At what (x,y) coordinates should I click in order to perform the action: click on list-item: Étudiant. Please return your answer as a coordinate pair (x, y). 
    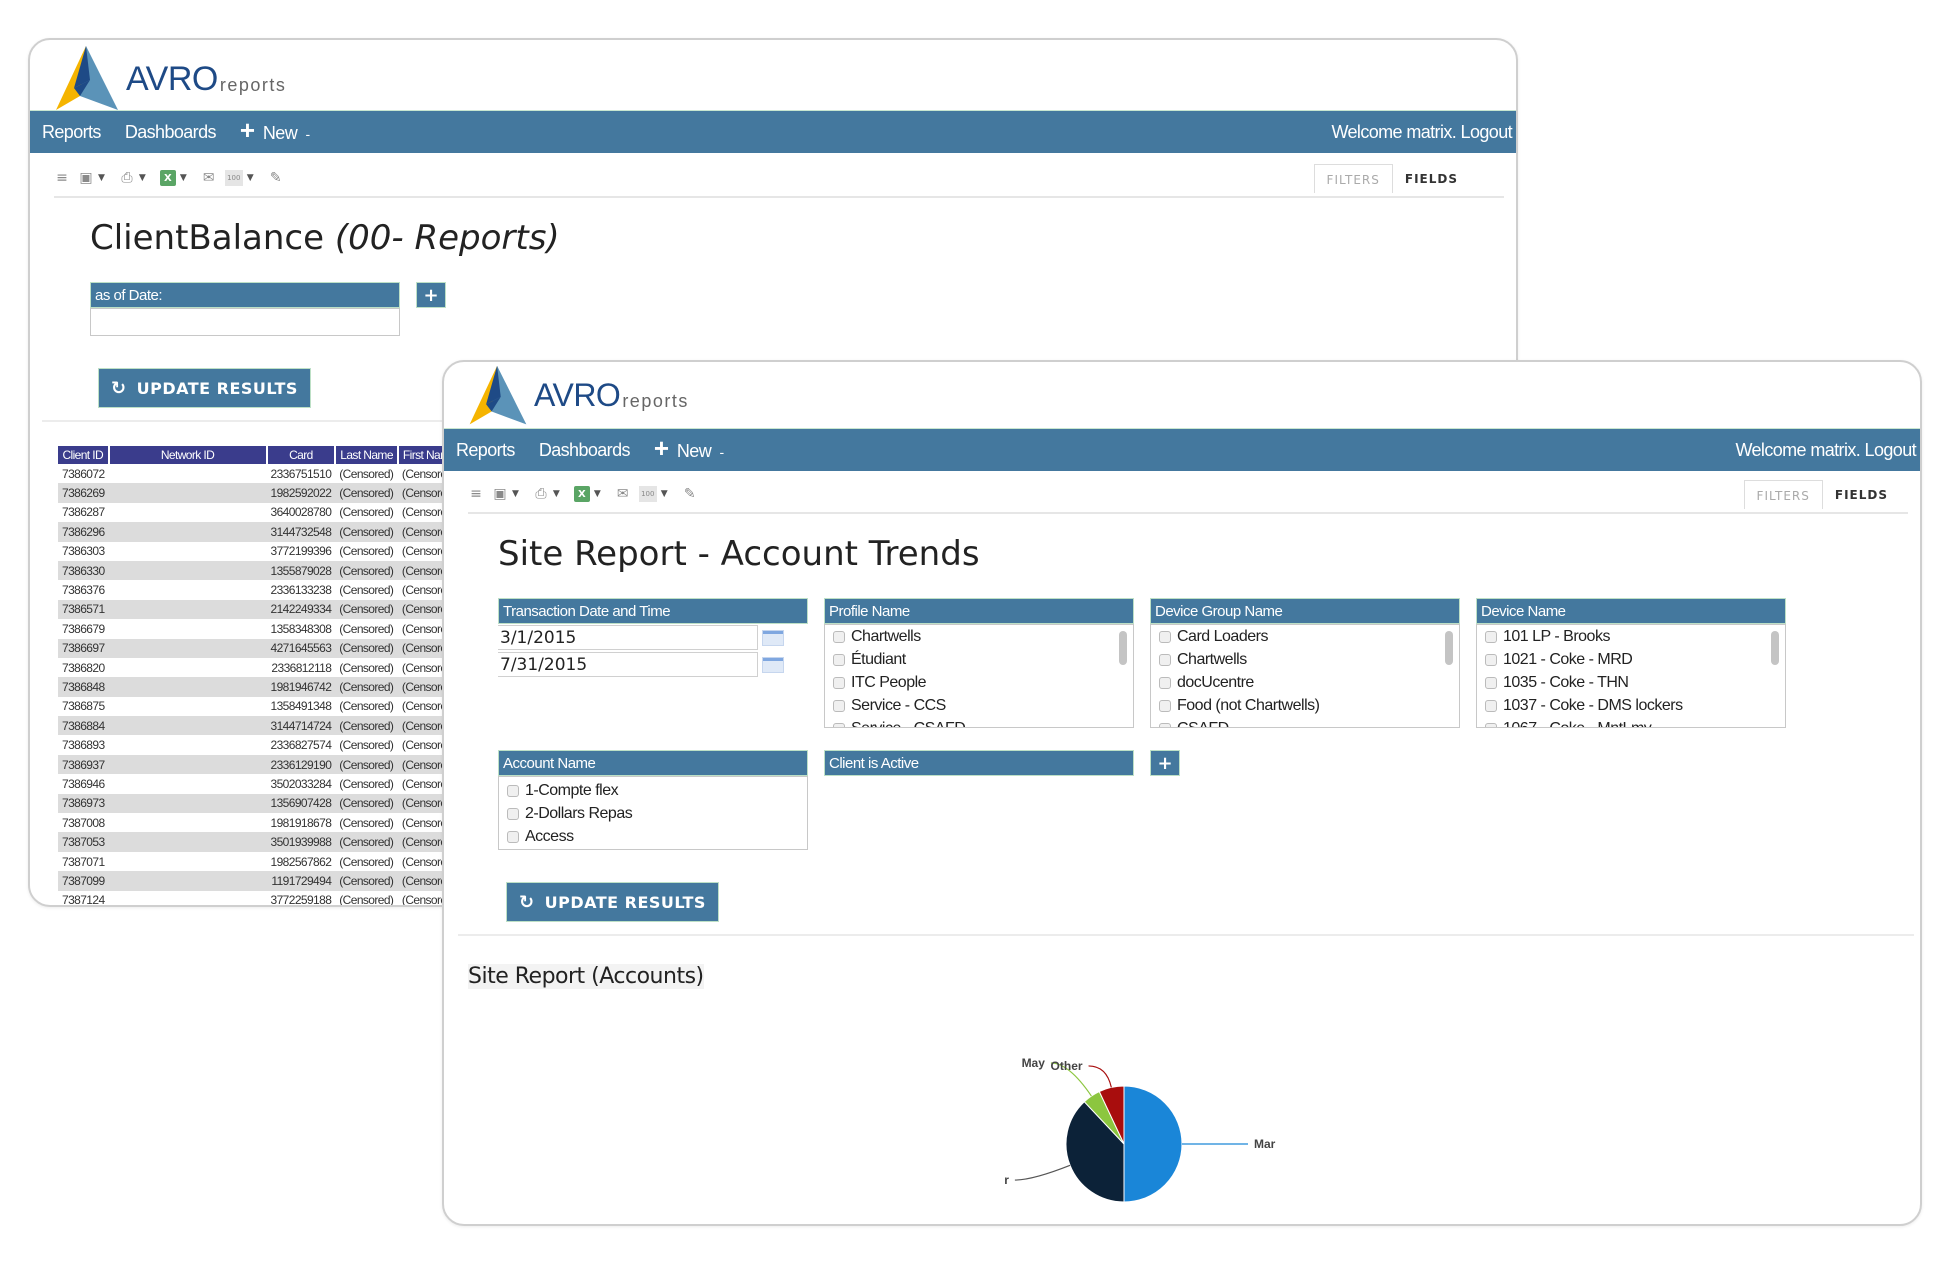
    Looking at the image, I should click on (979, 659).